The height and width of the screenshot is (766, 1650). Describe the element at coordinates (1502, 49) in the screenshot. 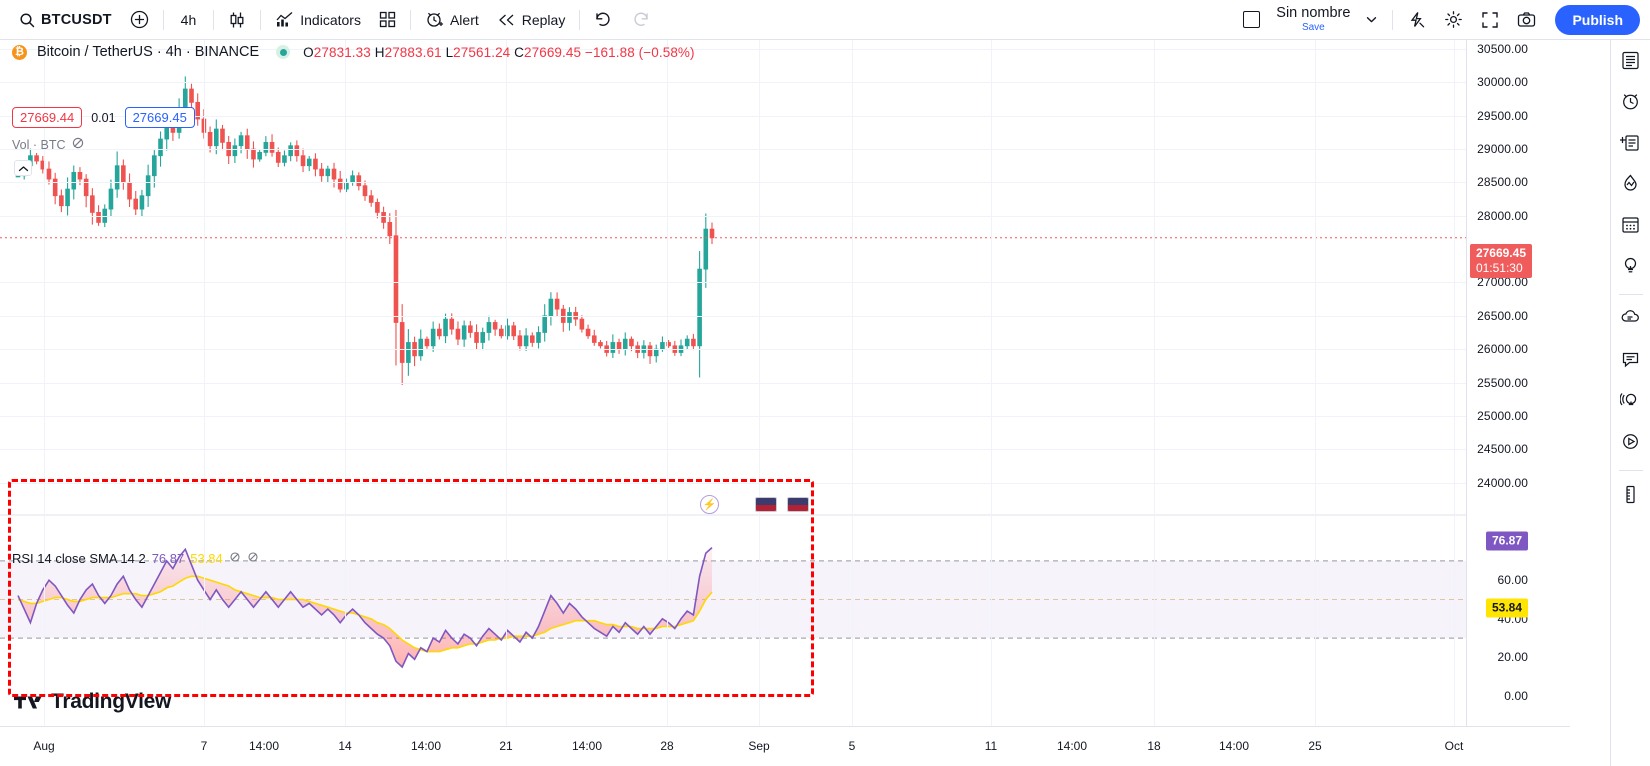

I see `price-tick-label: 30500.00` at that location.